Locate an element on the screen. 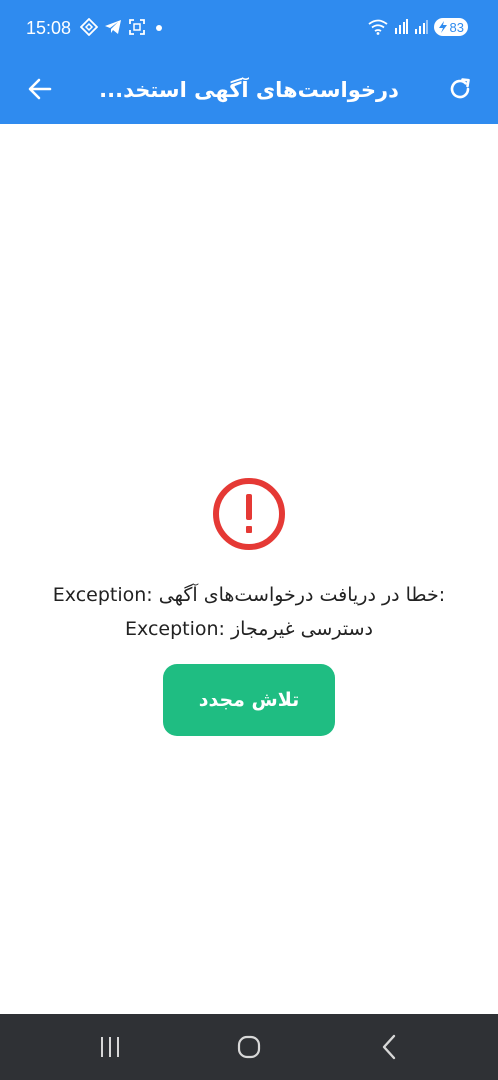 Image resolution: width=498 pixels, height=1080 pixels. screenshot-icon is located at coordinates (137, 27).